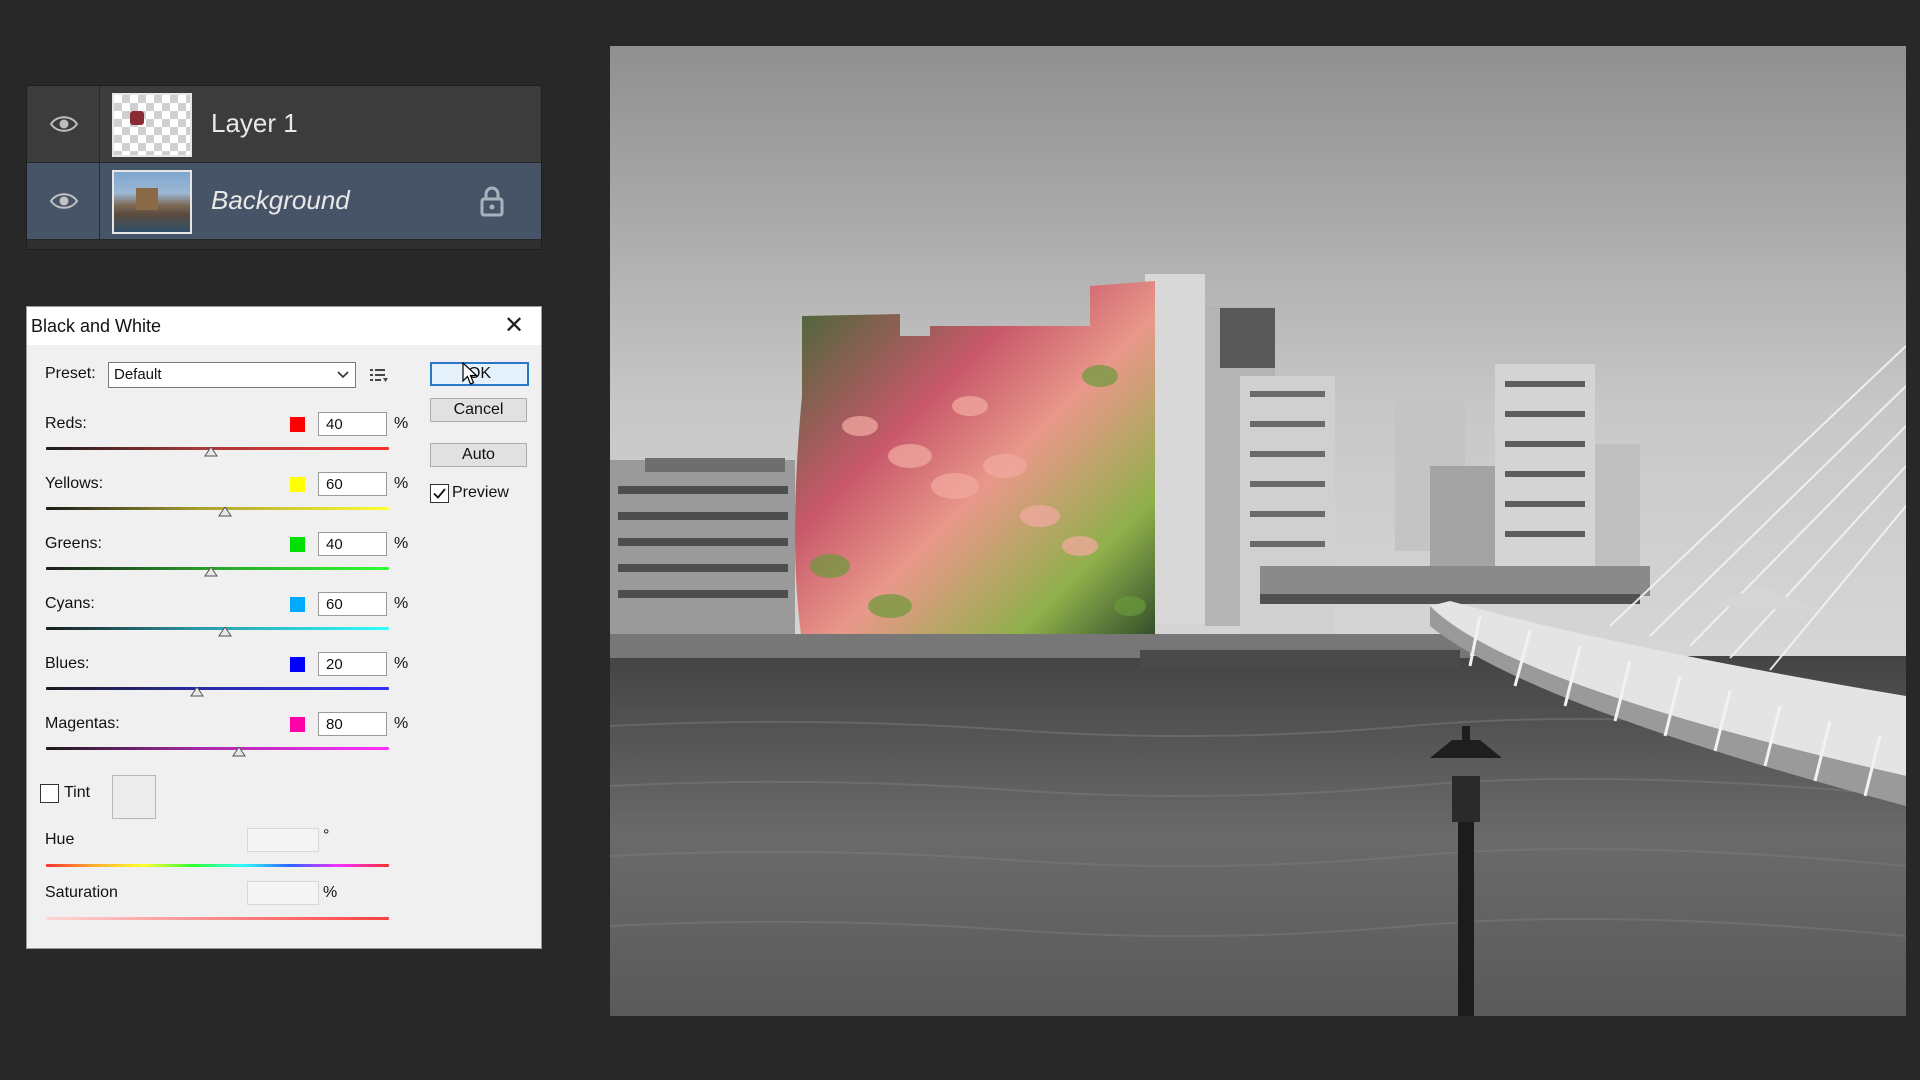 The height and width of the screenshot is (1080, 1920). What do you see at coordinates (470, 373) in the screenshot?
I see `mouse-cursor-icon` at bounding box center [470, 373].